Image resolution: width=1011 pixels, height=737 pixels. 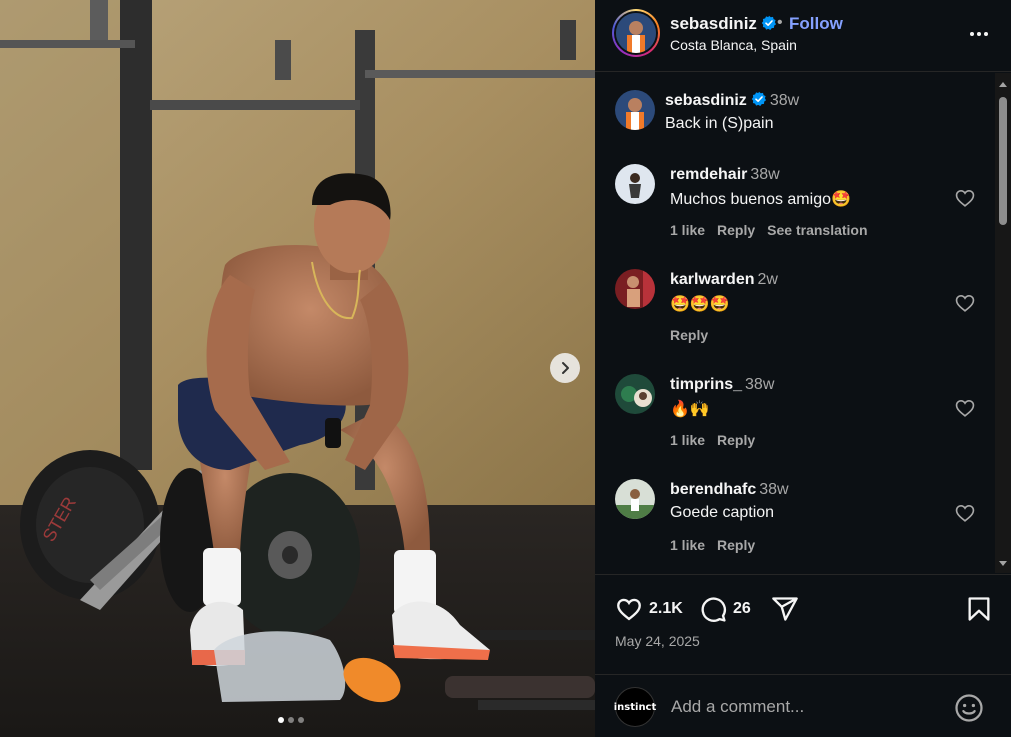 I want to click on scroll-up-arrow-icon, so click(x=1003, y=84).